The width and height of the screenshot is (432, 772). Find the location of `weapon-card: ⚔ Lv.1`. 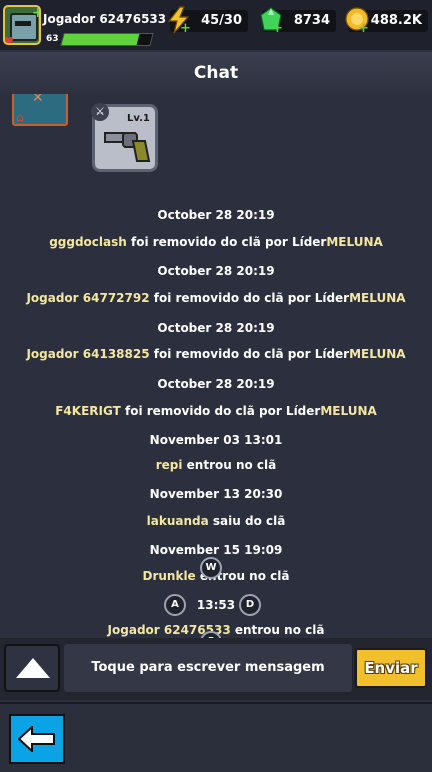

weapon-card: ⚔ Lv.1 is located at coordinates (124, 137).